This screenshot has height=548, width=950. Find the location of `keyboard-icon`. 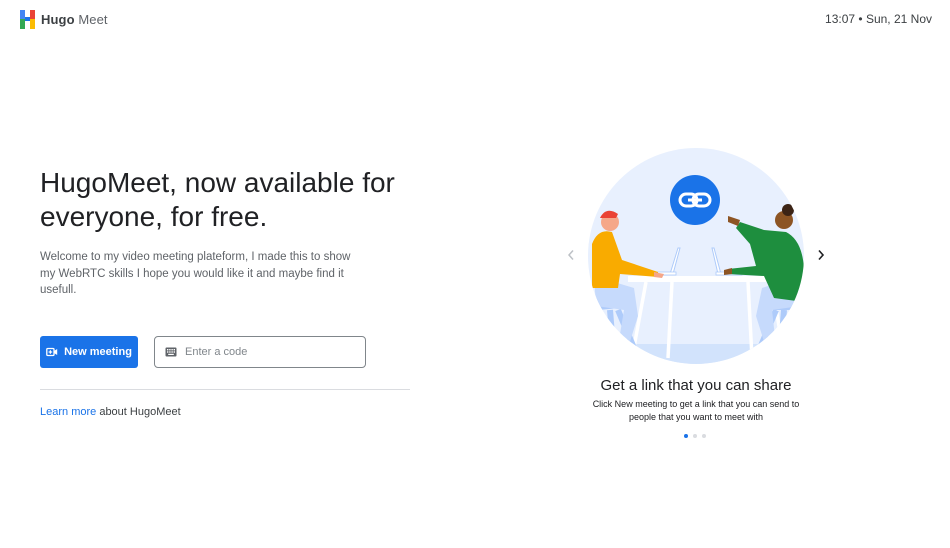

keyboard-icon is located at coordinates (171, 352).